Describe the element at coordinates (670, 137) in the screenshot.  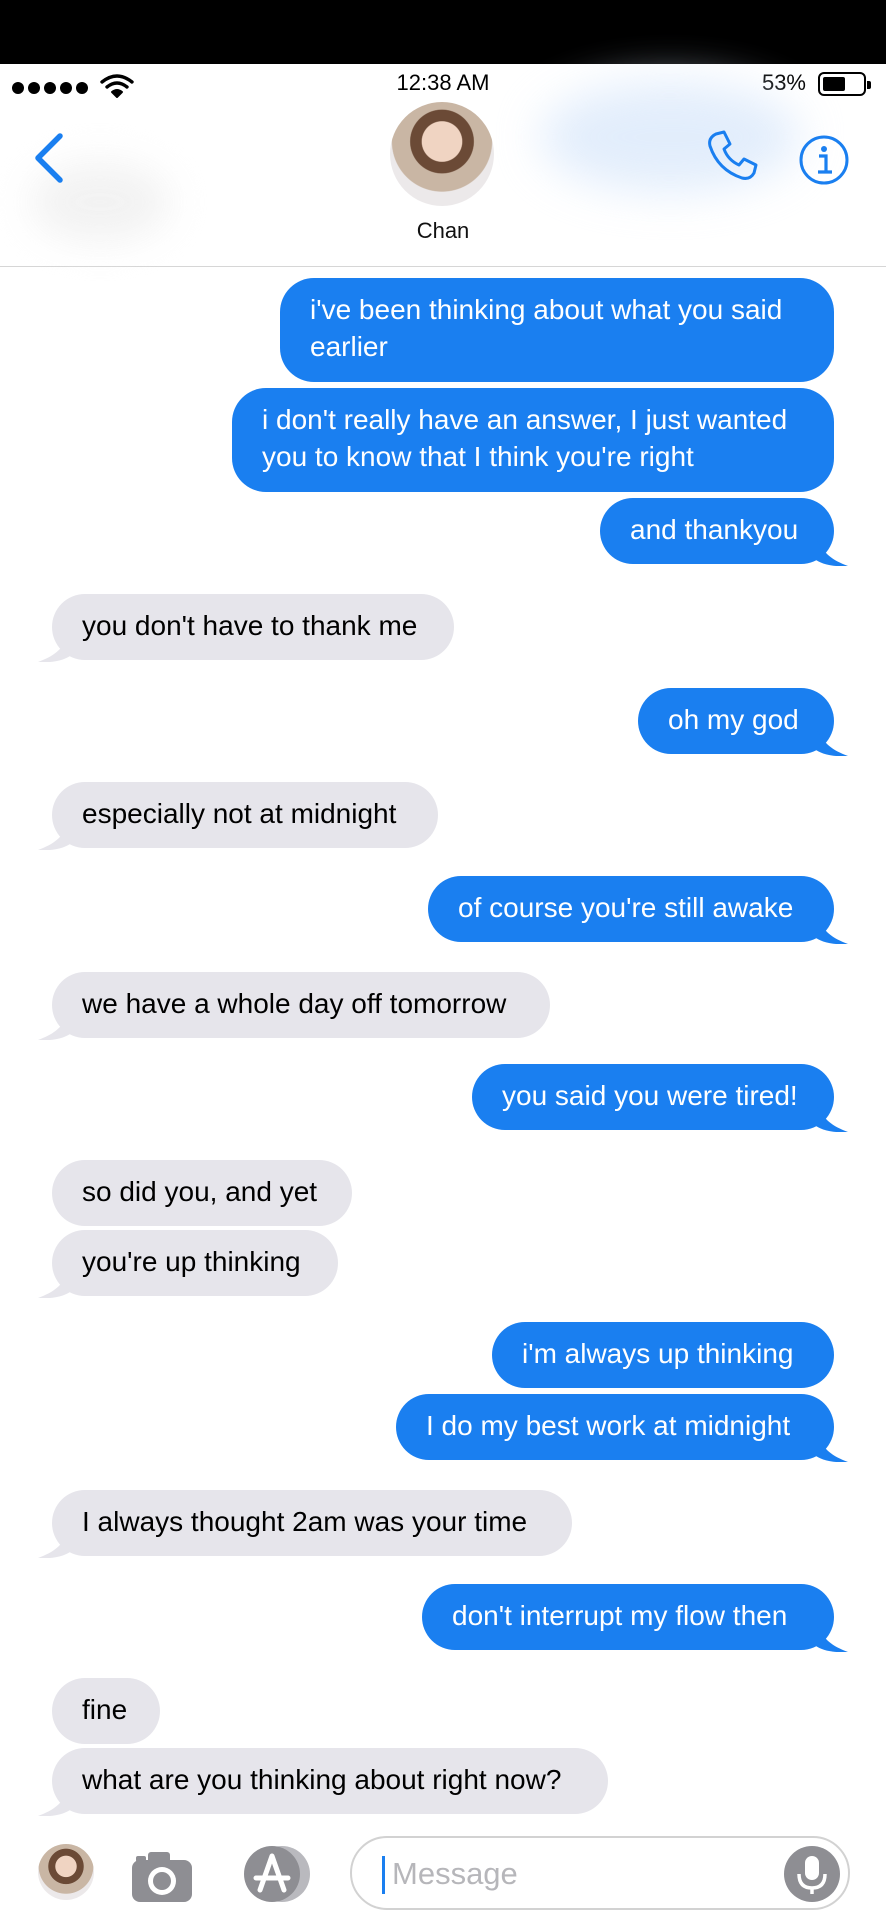
I see `blurred-background` at that location.